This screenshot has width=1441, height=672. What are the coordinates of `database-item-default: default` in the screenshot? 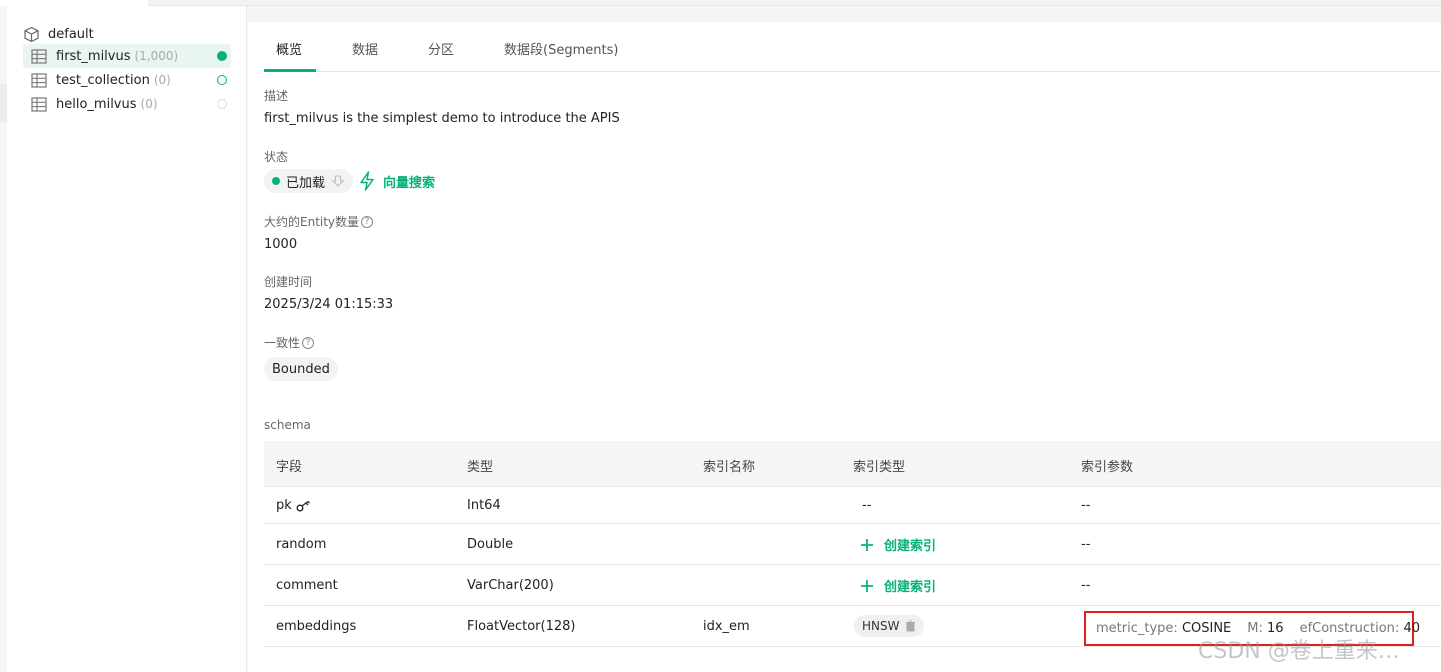 It's located at (58, 34).